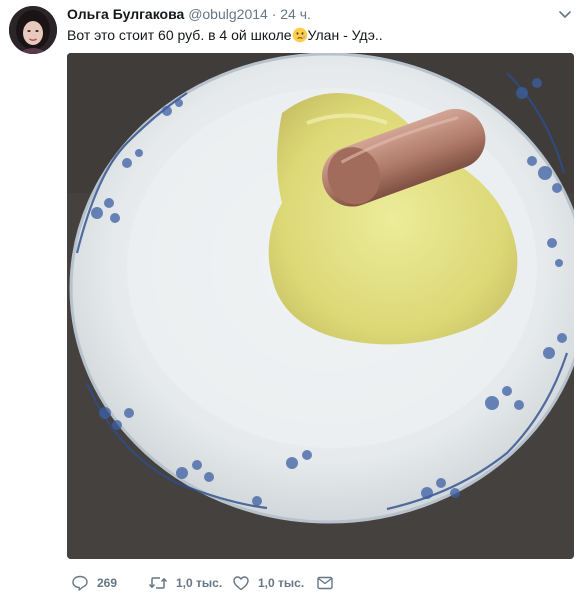 Image resolution: width=583 pixels, height=593 pixels. I want to click on tweet-header: Ольга Булгакова @obulg2014 · 24 ч., so click(189, 14).